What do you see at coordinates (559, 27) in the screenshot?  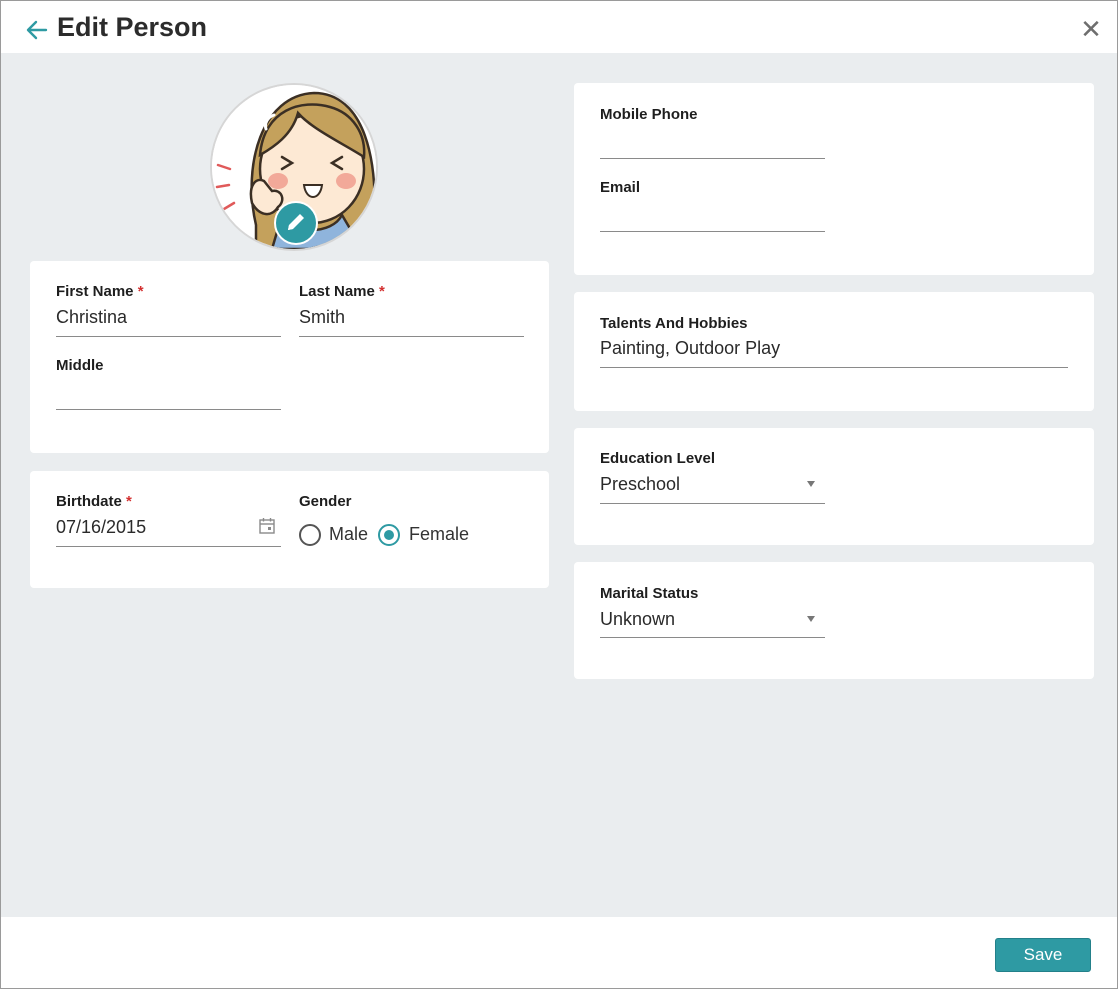 I see `dialog-header: Edit Person ✕` at bounding box center [559, 27].